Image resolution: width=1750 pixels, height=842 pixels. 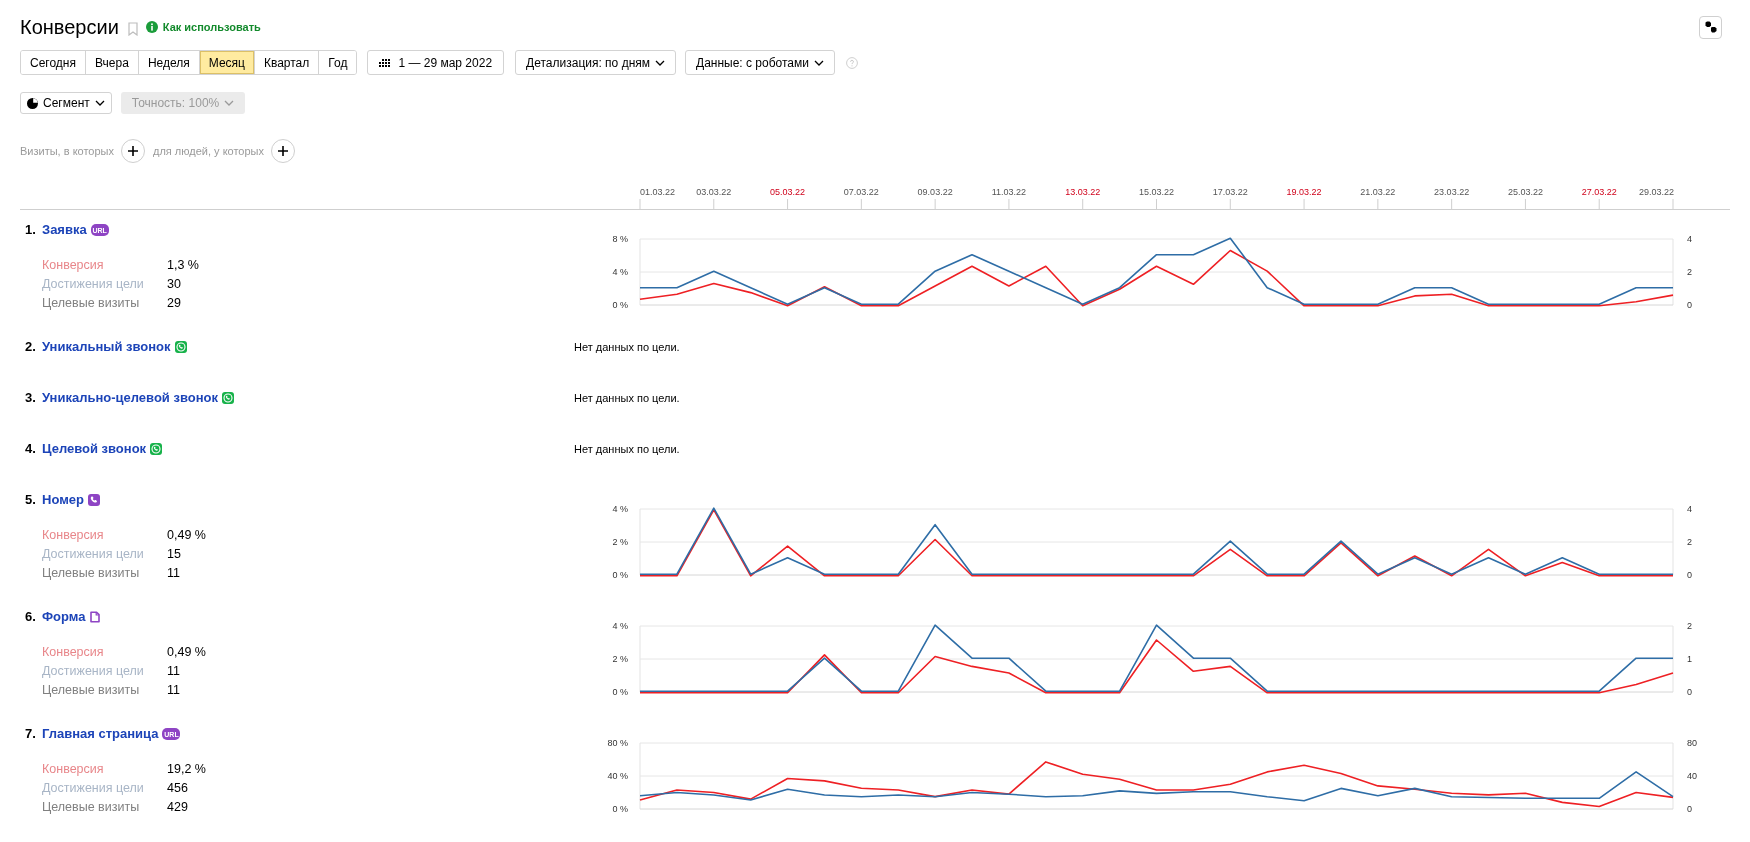 I want to click on view-toggle-button, so click(x=1710, y=27).